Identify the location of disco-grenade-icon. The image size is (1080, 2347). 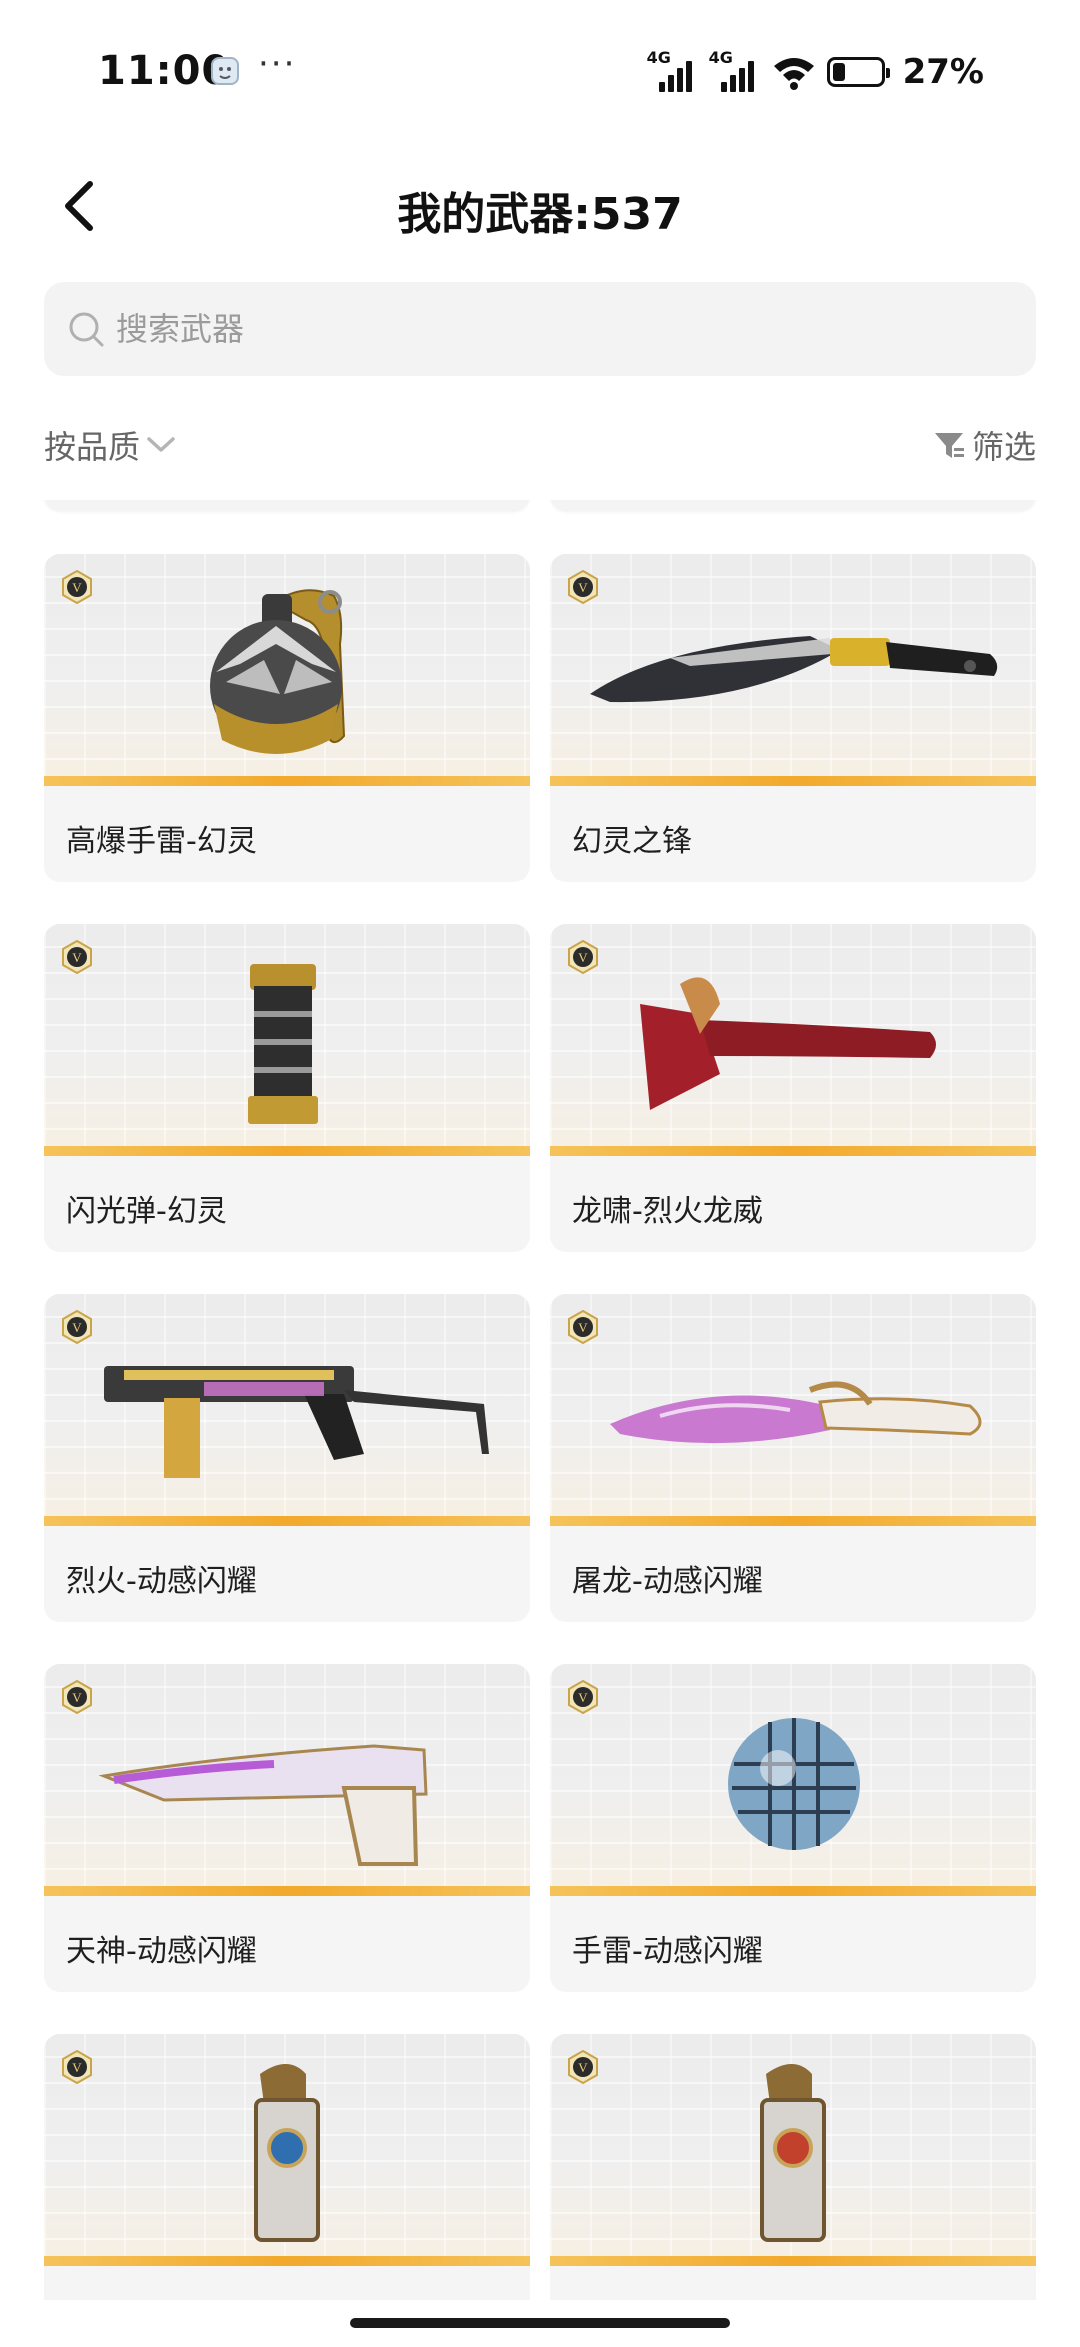
(794, 1784).